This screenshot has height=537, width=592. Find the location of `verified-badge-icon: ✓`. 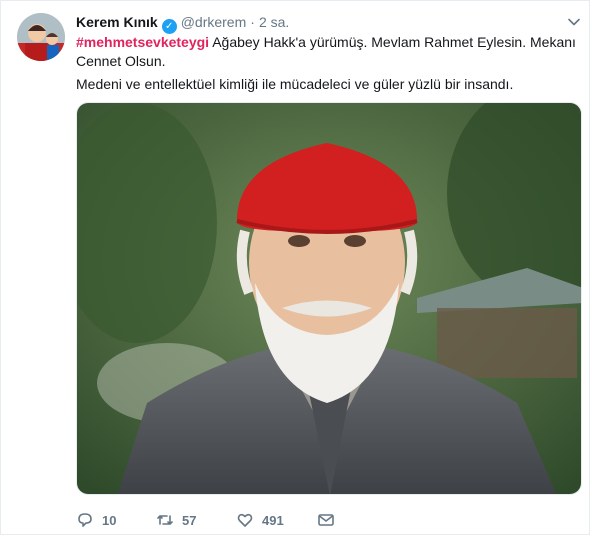

verified-badge-icon: ✓ is located at coordinates (169, 26).